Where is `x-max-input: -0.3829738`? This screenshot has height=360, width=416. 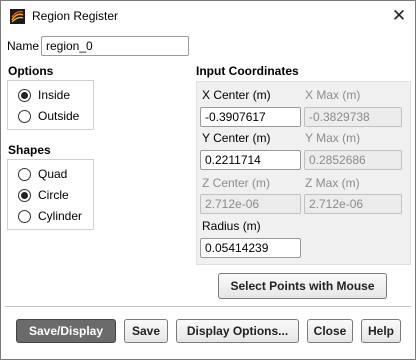
x-max-input: -0.3829738 is located at coordinates (353, 117).